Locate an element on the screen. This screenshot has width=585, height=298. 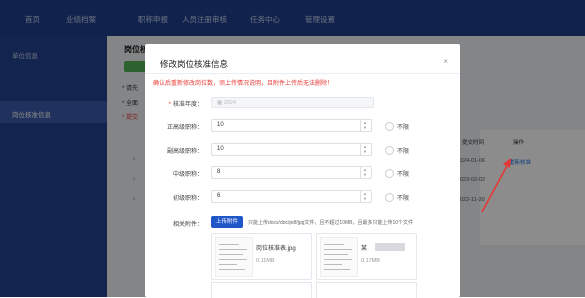
dialog-title: 修改岗位核准信息 is located at coordinates (194, 64).